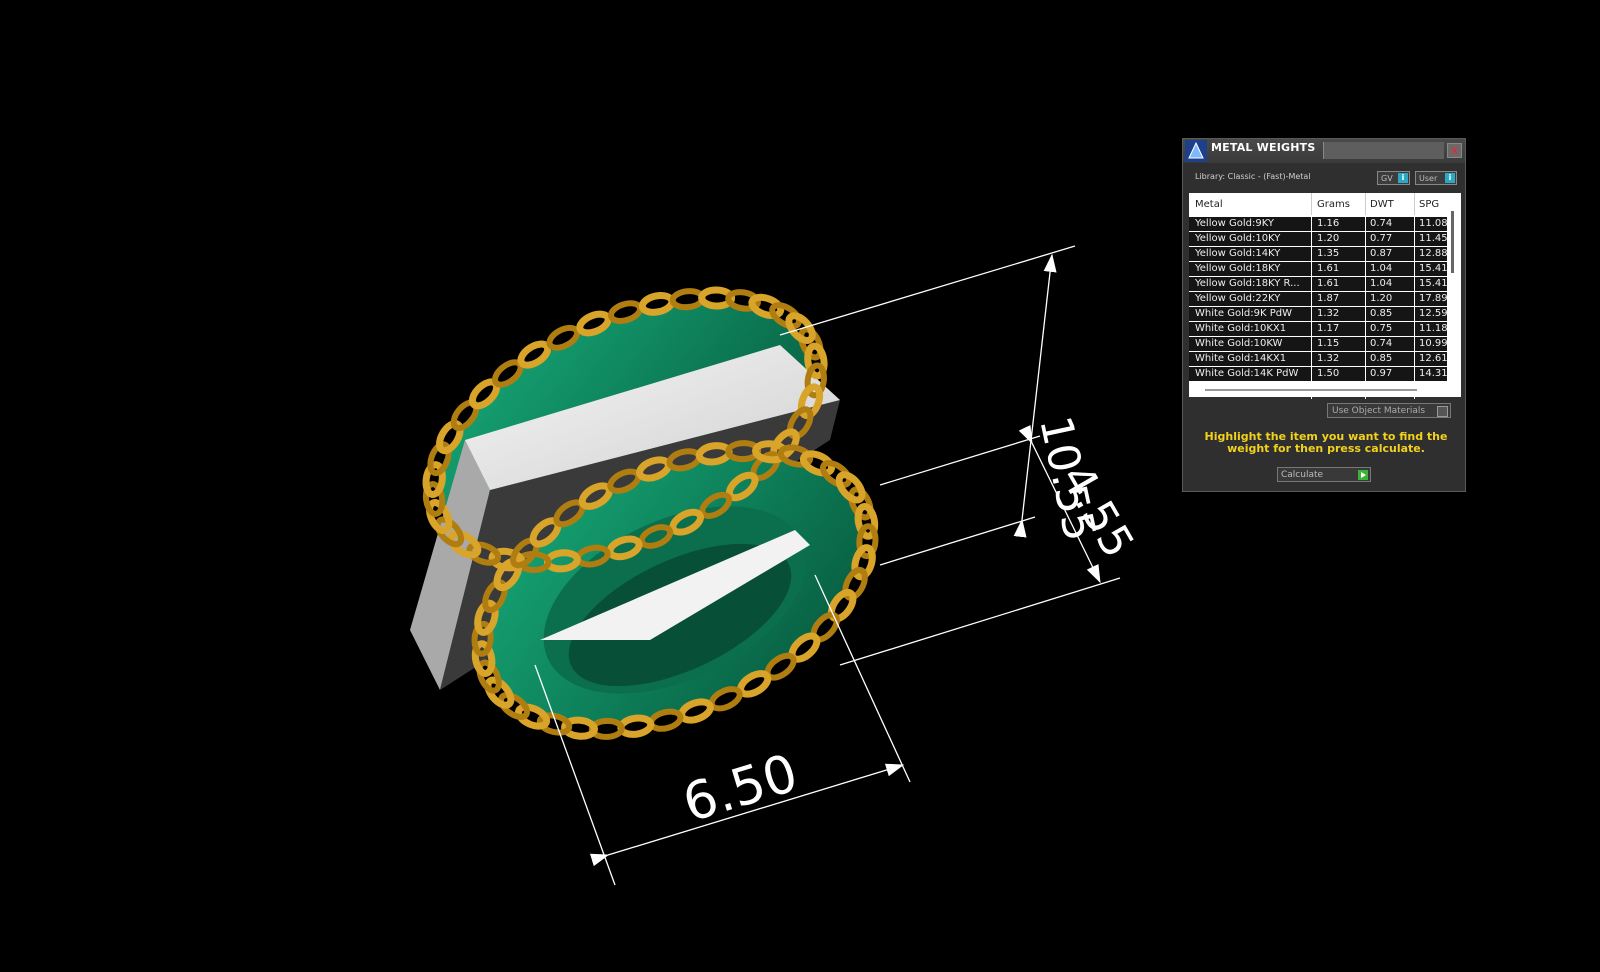  Describe the element at coordinates (1433, 253) in the screenshot. I see `spg-cell: 12.88` at that location.